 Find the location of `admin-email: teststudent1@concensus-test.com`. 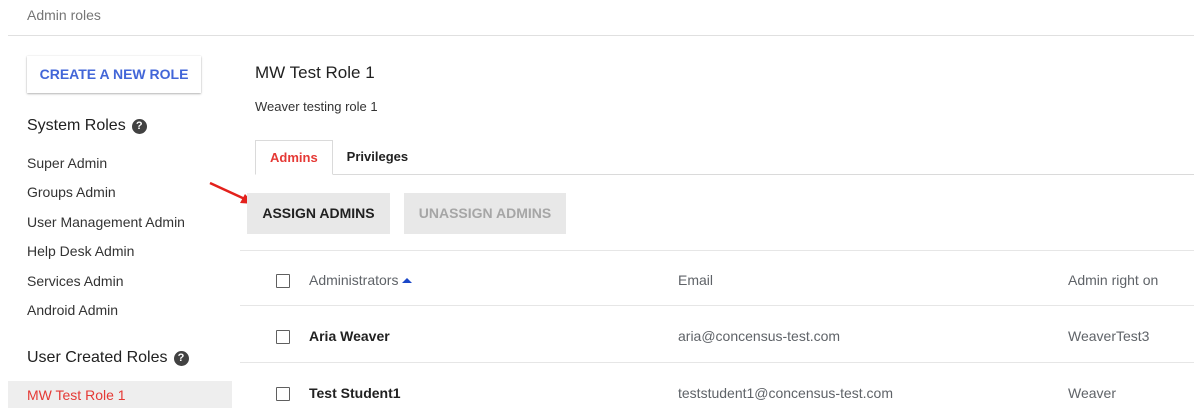

admin-email: teststudent1@concensus-test.com is located at coordinates (785, 393).